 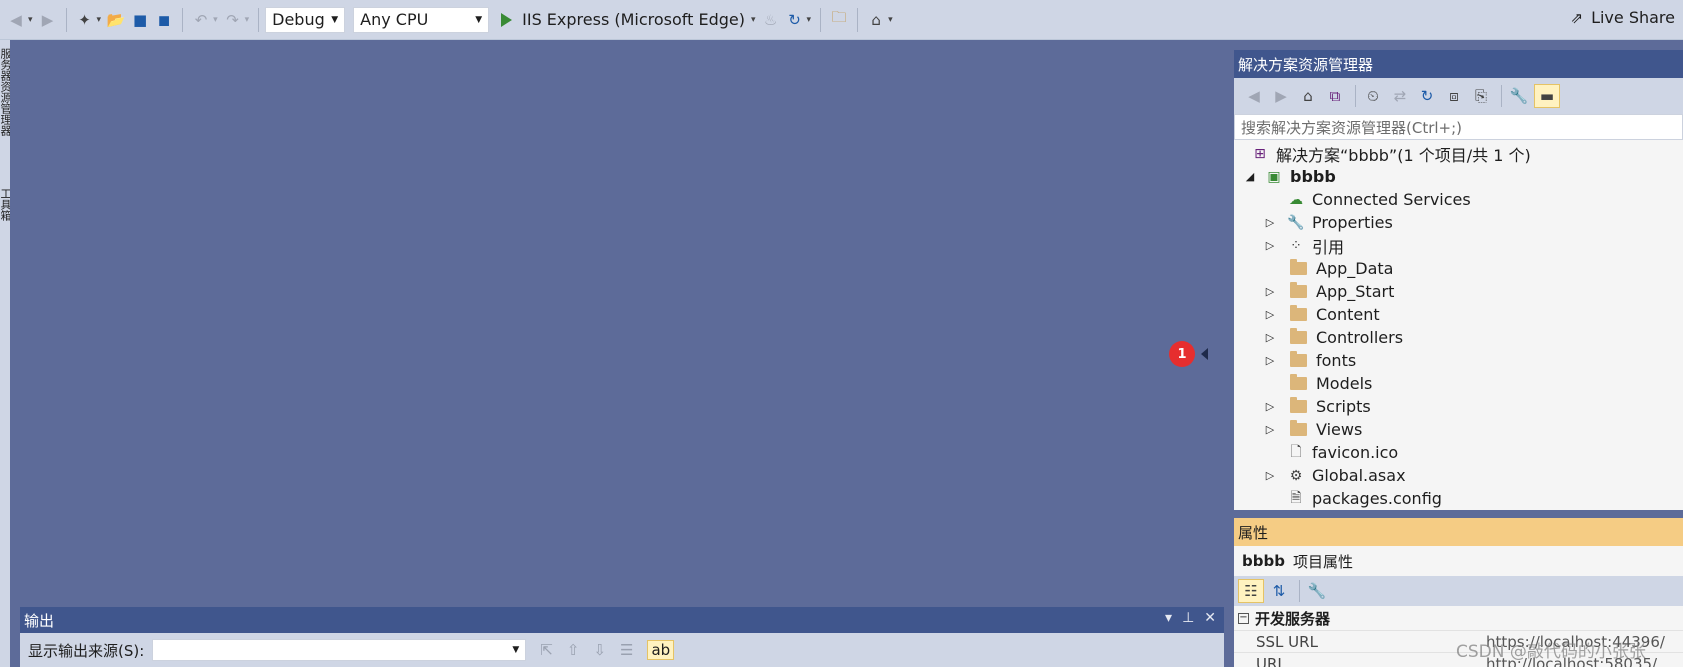 I want to click on open-folder-icon: 📂, so click(x=116, y=20).